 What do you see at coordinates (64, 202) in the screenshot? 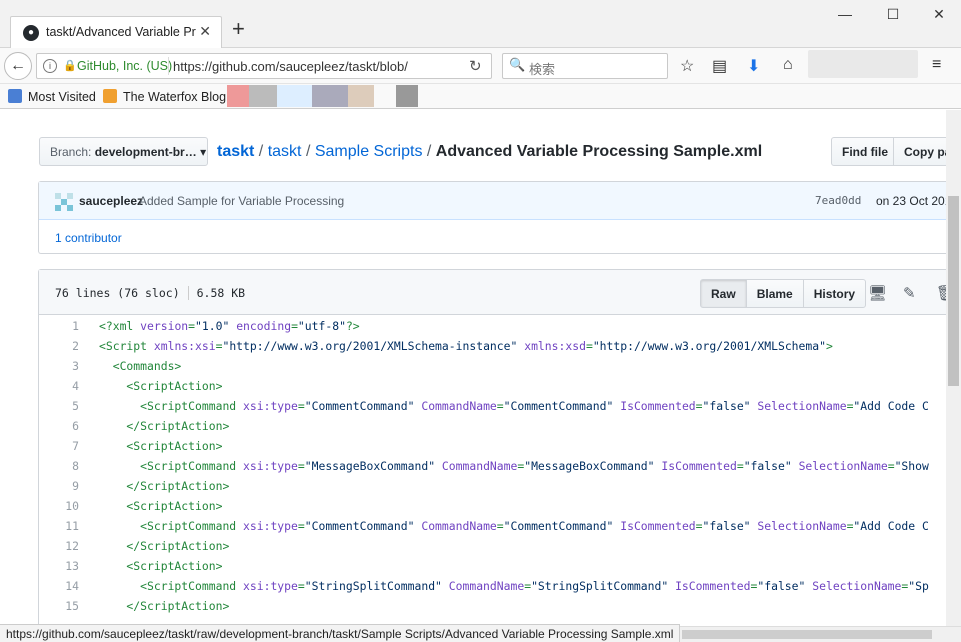
I see `avatar` at bounding box center [64, 202].